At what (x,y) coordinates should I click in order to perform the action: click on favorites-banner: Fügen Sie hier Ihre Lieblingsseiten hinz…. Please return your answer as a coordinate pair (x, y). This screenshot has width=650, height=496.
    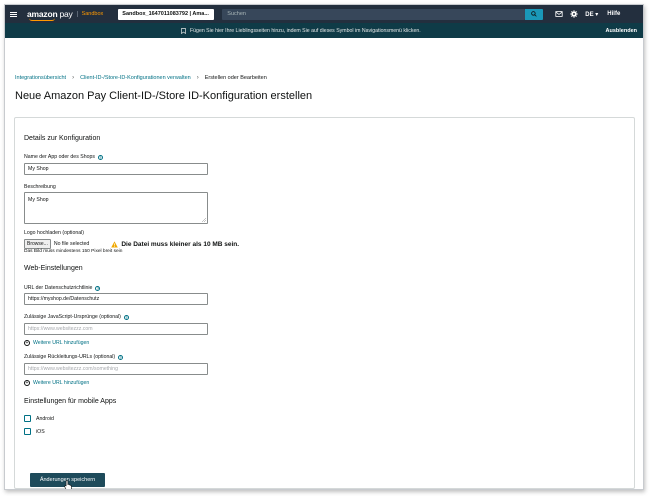
    Looking at the image, I should click on (324, 30).